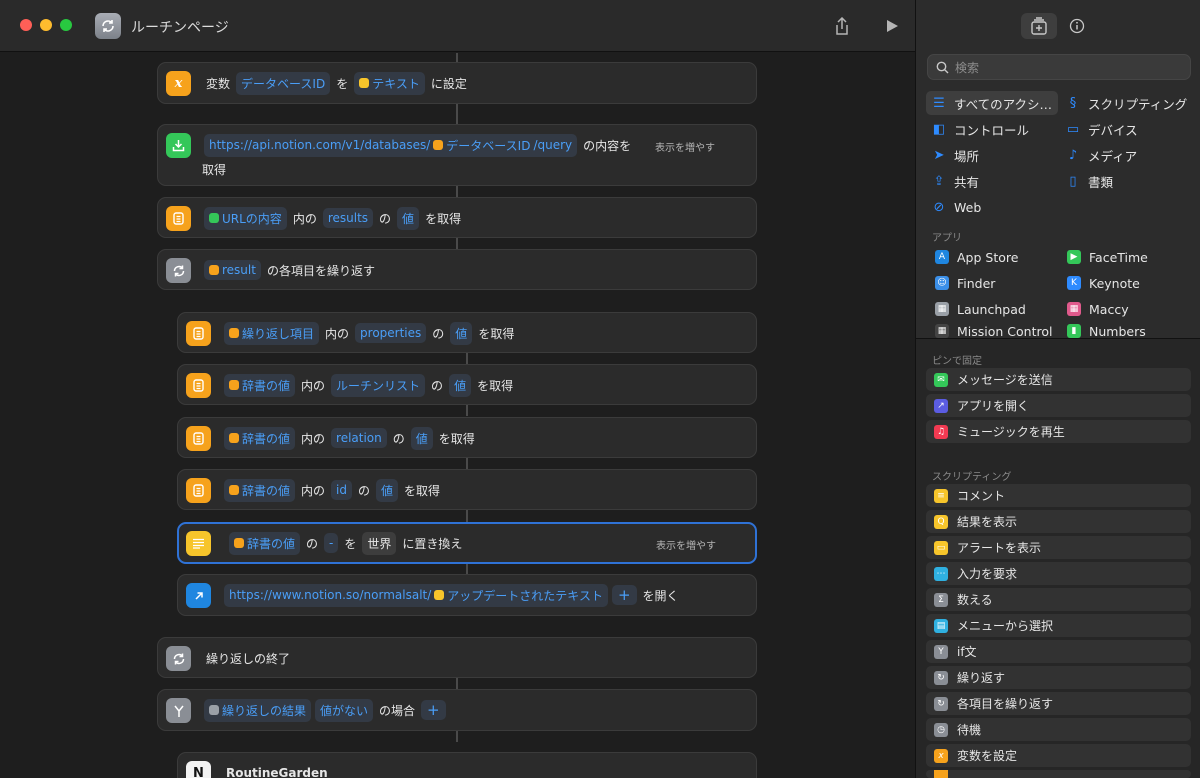  Describe the element at coordinates (1073, 103) in the screenshot. I see `script-icon: §` at that location.